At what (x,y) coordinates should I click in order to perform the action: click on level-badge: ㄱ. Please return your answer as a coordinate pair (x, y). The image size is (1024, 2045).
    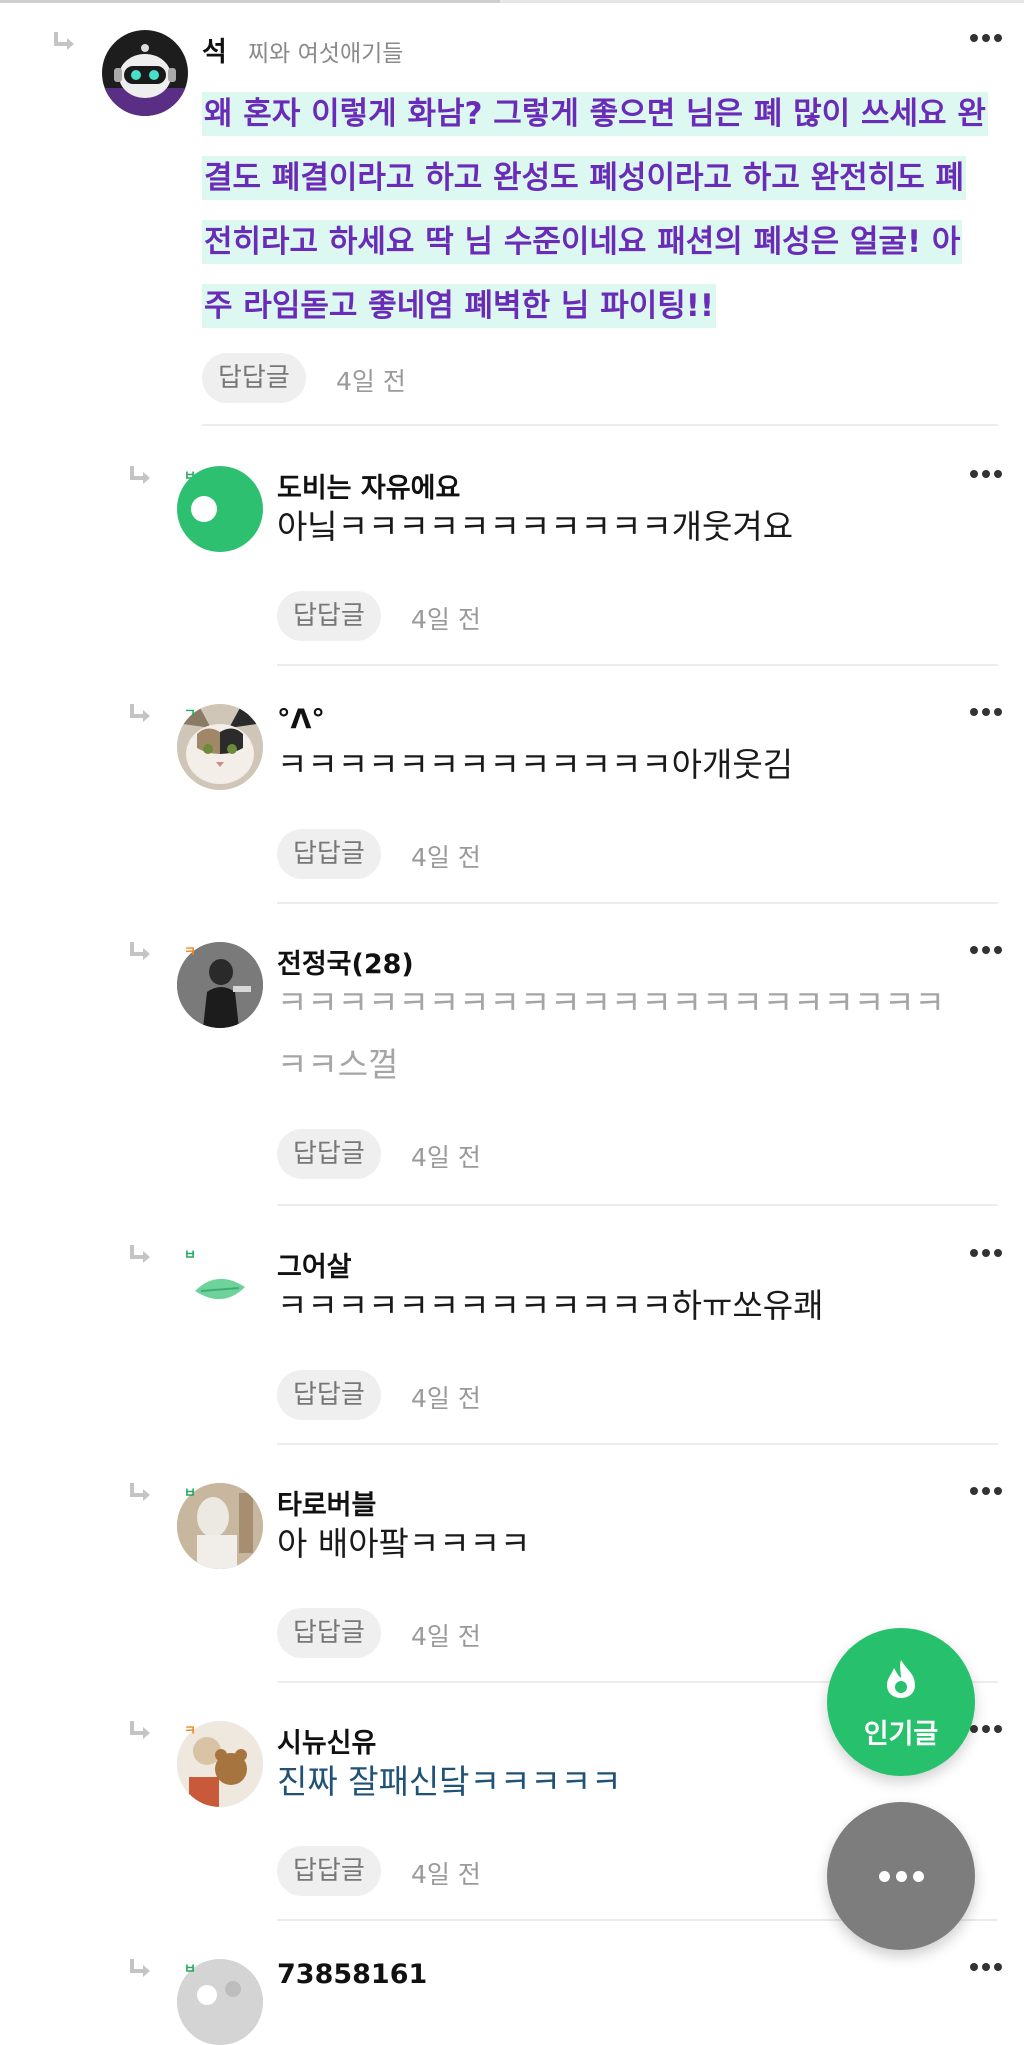
    Looking at the image, I should click on (190, 714).